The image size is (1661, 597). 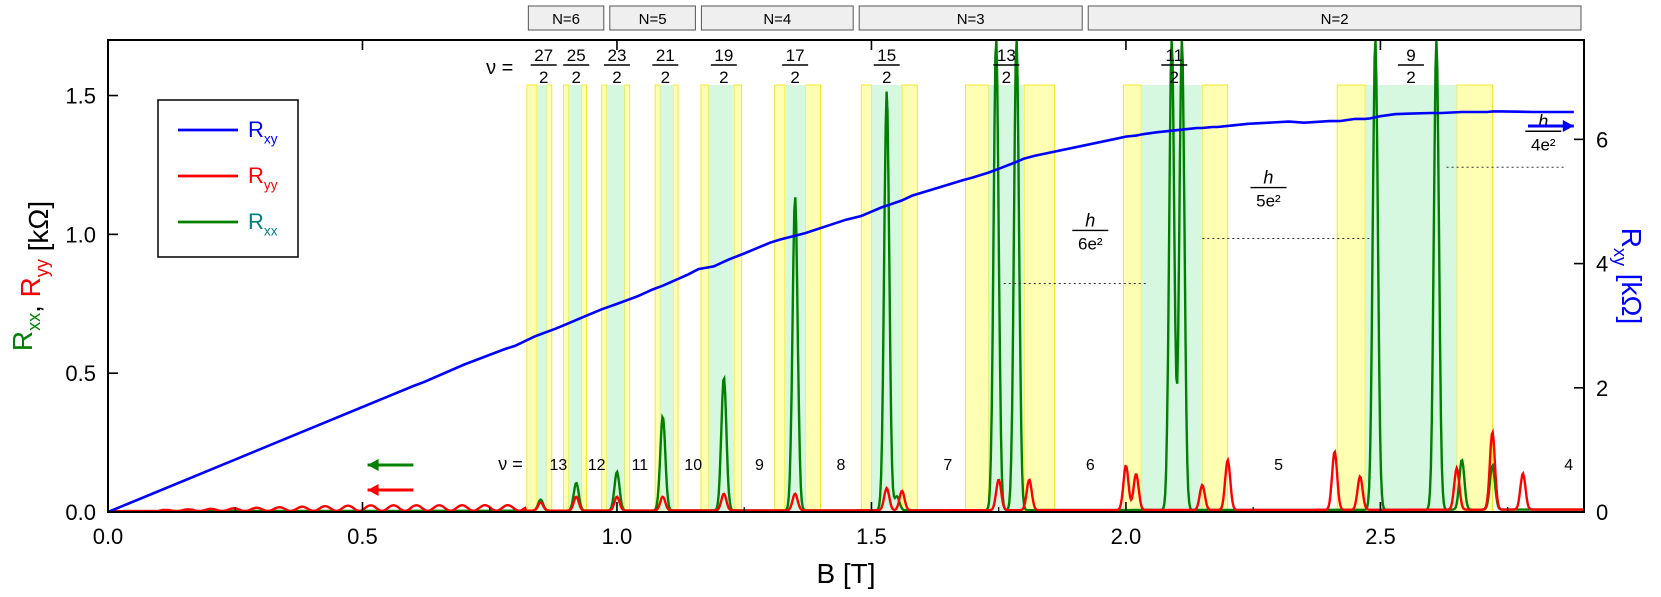 I want to click on y-left-label-part: R, so click(x=22, y=341).